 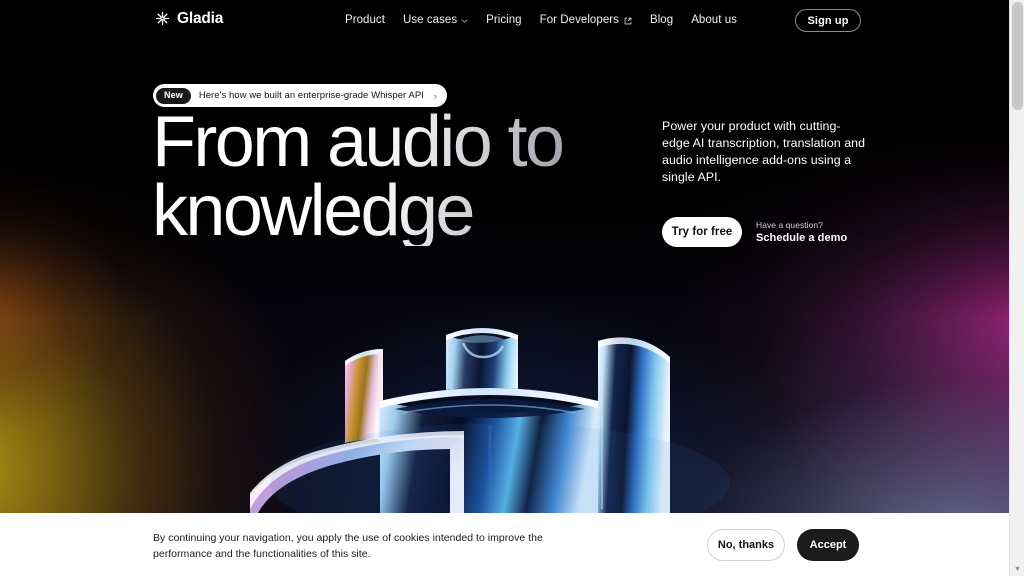 What do you see at coordinates (435, 95) in the screenshot?
I see `chevron-right-icon: ›` at bounding box center [435, 95].